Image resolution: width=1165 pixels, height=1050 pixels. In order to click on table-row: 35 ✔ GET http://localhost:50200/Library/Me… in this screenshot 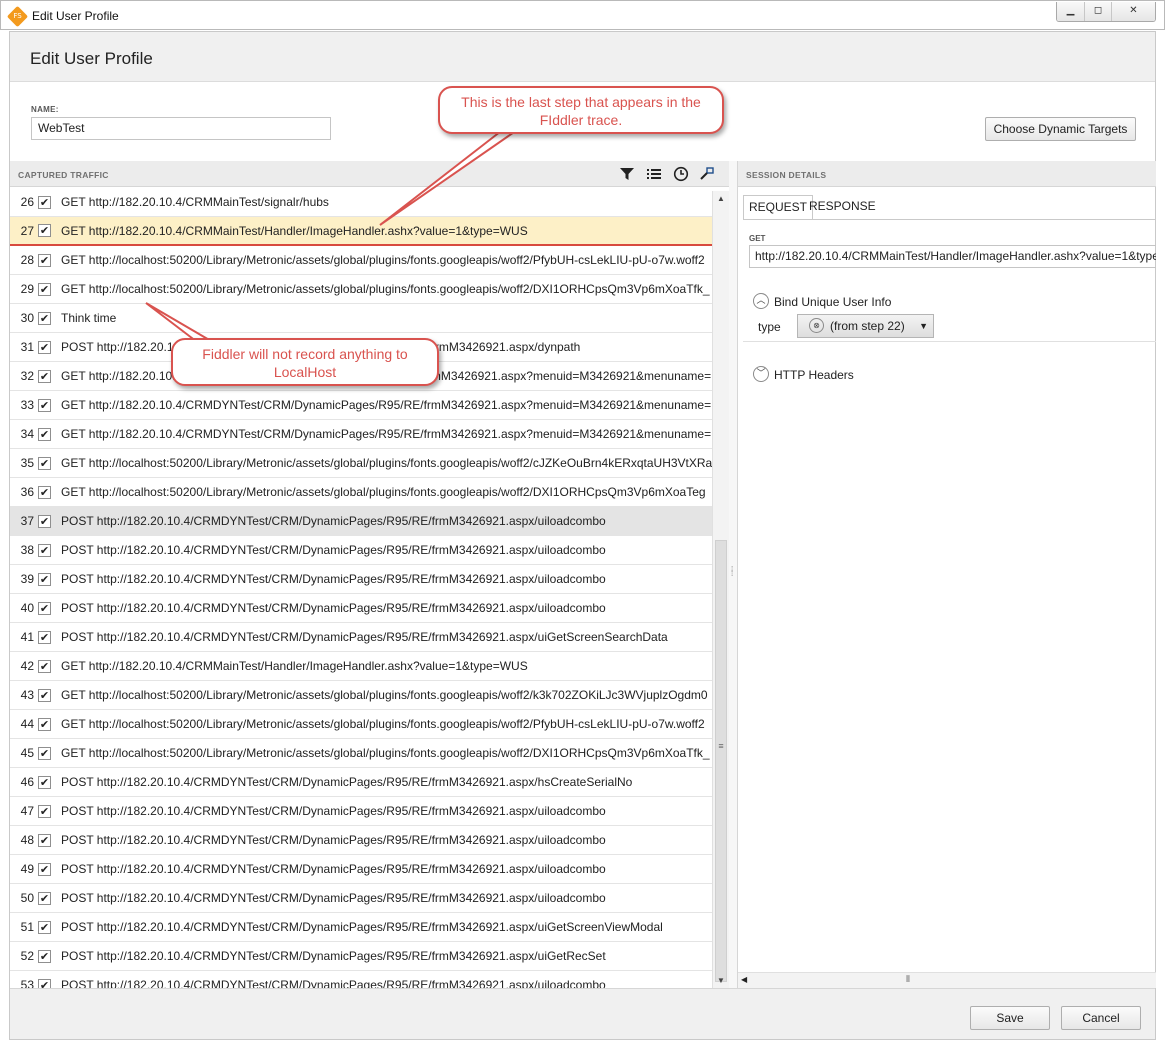, I will do `click(361, 463)`.